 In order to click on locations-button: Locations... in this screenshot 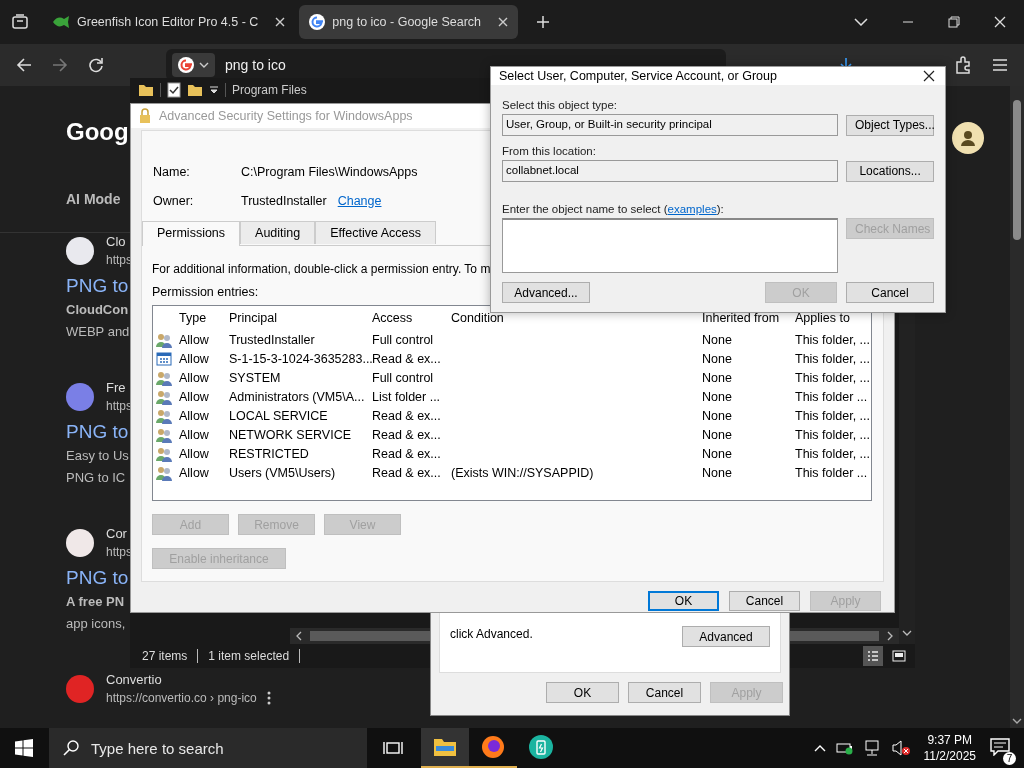, I will do `click(890, 171)`.